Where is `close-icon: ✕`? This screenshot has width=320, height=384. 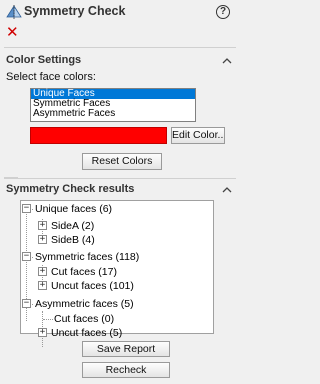 close-icon: ✕ is located at coordinates (12, 32).